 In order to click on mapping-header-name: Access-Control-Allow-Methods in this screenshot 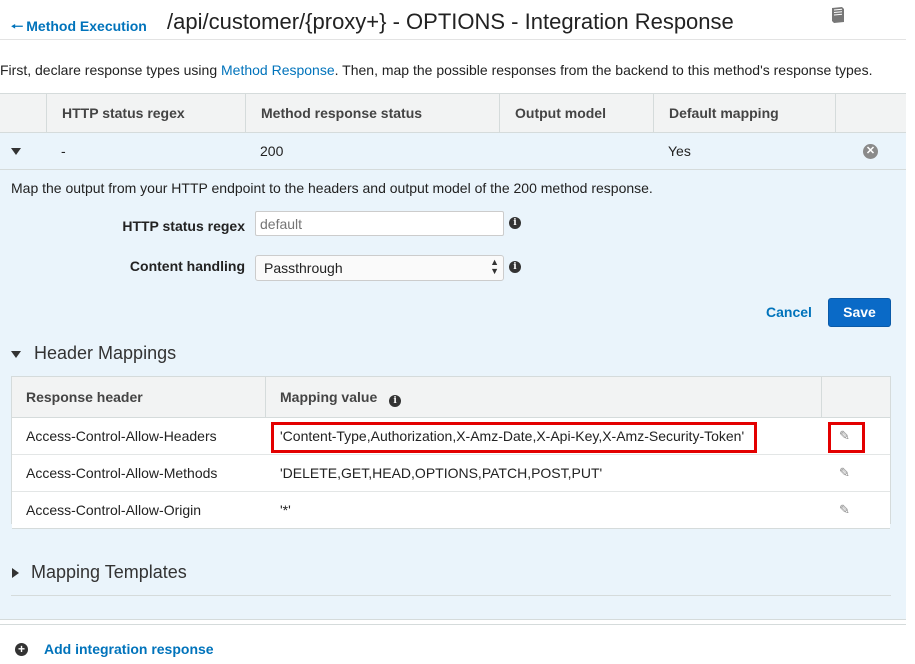, I will do `click(122, 473)`.